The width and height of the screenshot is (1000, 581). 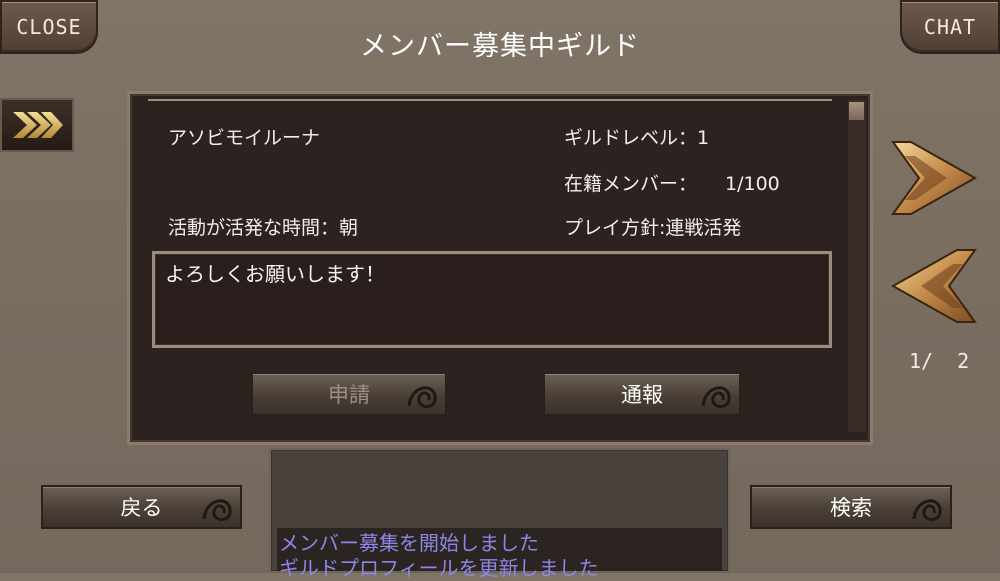 What do you see at coordinates (263, 228) in the screenshot?
I see `guild-active-time: 活動が活発な時間：朝` at bounding box center [263, 228].